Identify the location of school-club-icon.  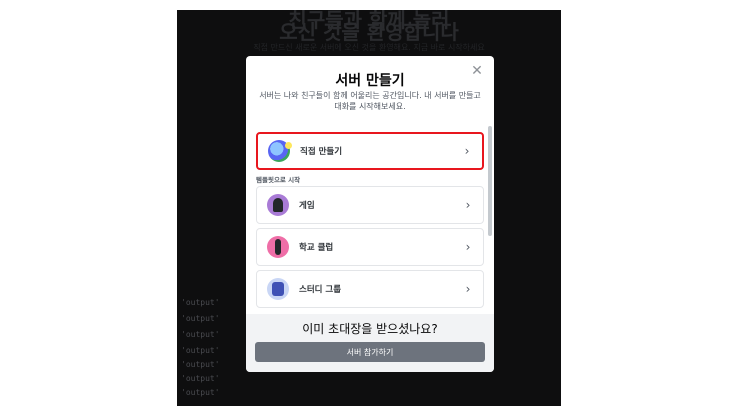
(278, 247).